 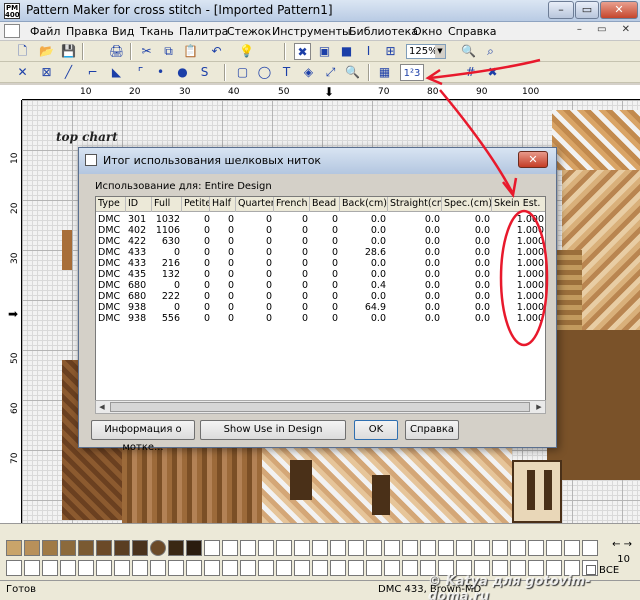 I want to click on red-annotation-overlay, so click(x=487, y=202).